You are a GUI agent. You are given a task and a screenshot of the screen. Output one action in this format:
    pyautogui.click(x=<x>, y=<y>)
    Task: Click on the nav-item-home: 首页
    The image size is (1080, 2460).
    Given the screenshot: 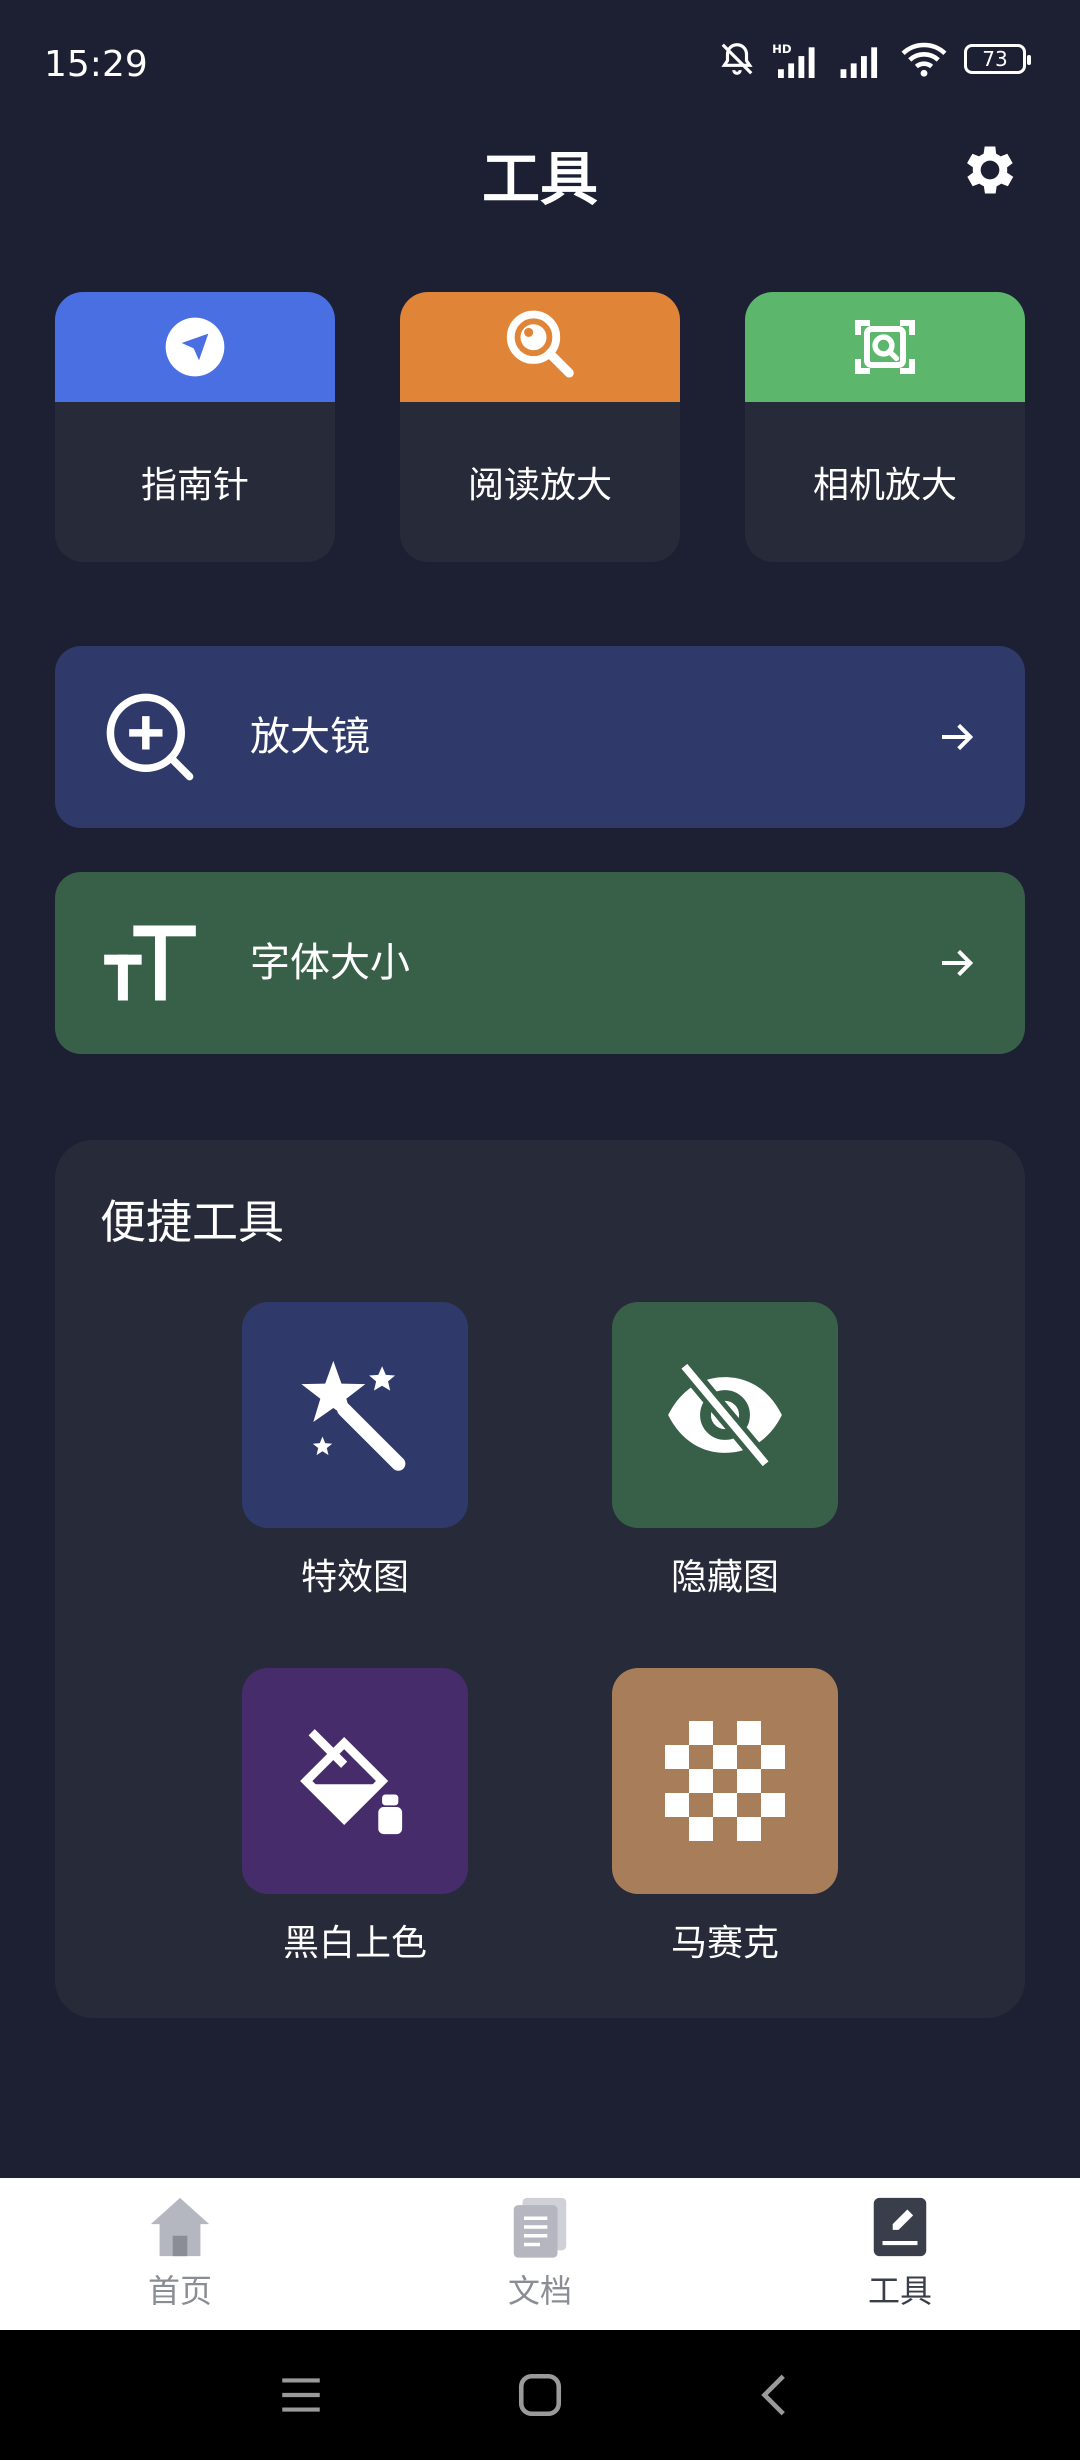 What is the action you would take?
    pyautogui.click(x=180, y=2257)
    